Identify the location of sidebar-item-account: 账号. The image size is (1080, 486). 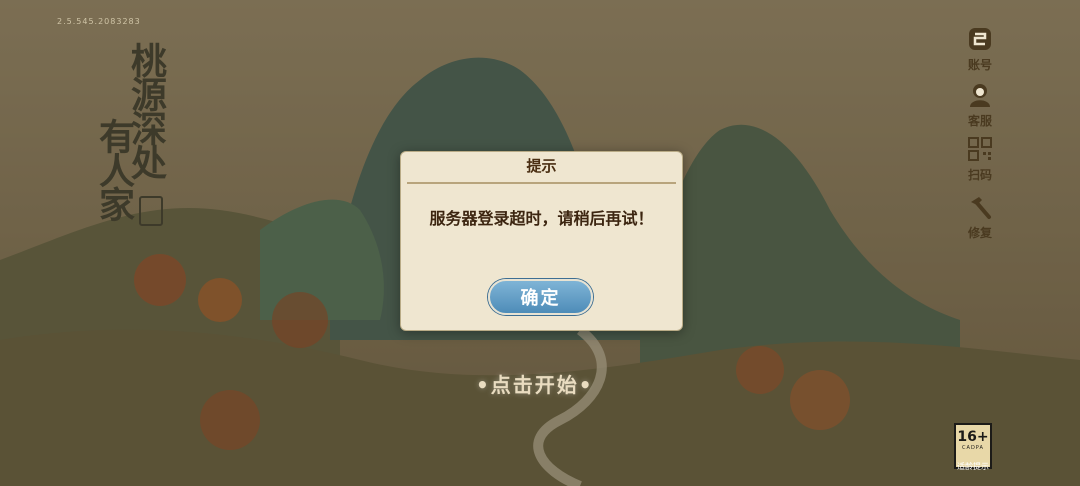
(980, 49).